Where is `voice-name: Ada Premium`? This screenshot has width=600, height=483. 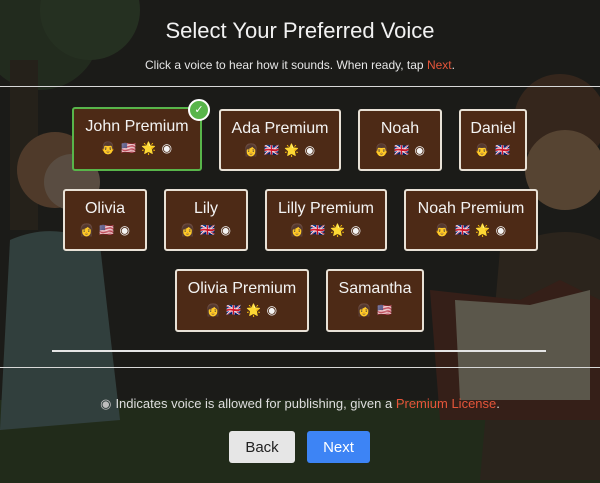 voice-name: Ada Premium is located at coordinates (280, 128).